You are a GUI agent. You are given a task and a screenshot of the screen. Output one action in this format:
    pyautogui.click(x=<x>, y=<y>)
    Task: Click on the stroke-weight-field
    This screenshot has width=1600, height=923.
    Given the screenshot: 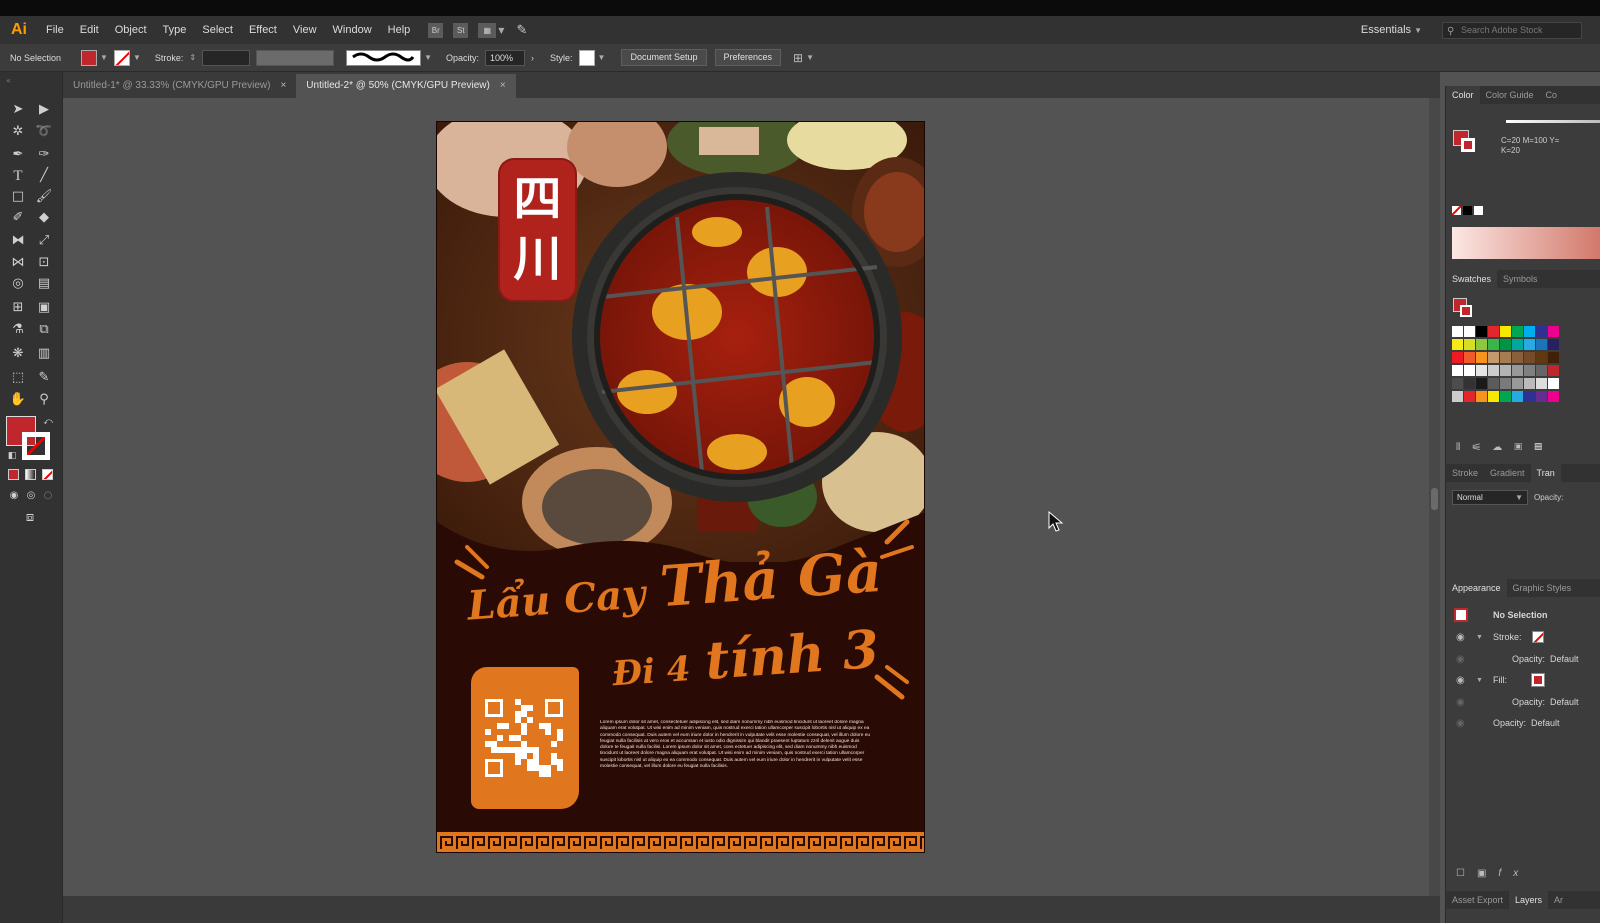 What is the action you would take?
    pyautogui.click(x=226, y=57)
    